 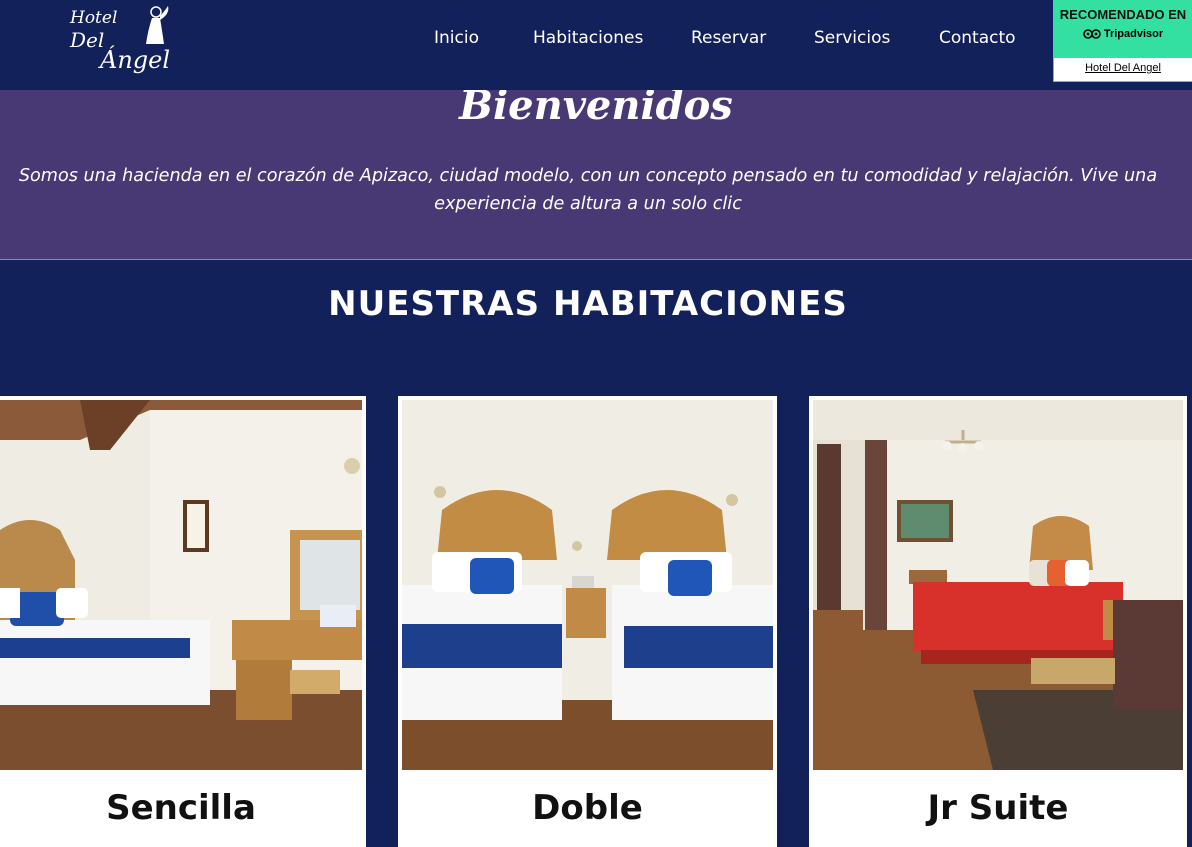 I want to click on tripadvisor-owl-icon, so click(x=1092, y=34).